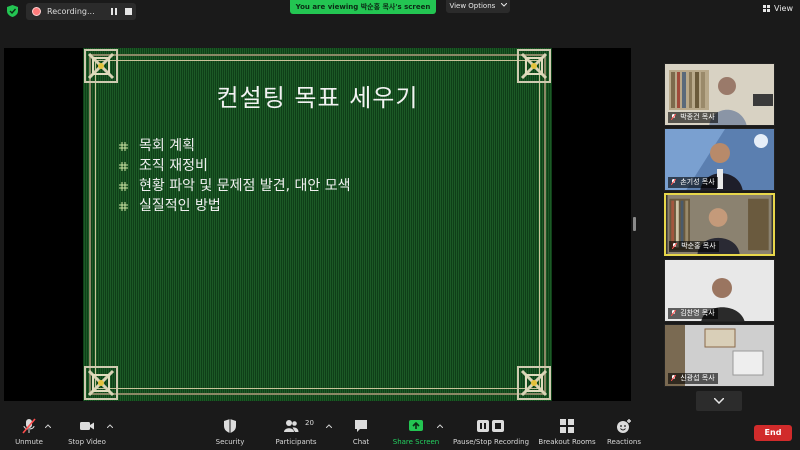  What do you see at coordinates (719, 224) in the screenshot?
I see `participant-video-tile-active-speaker: 박순홍 목사` at bounding box center [719, 224].